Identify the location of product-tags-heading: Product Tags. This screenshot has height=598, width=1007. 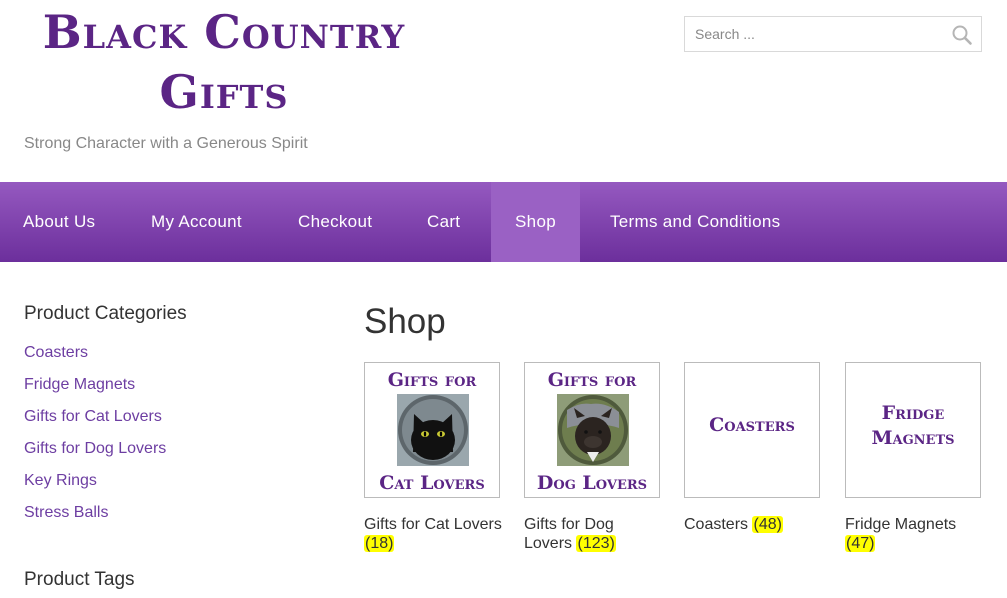
(79, 579).